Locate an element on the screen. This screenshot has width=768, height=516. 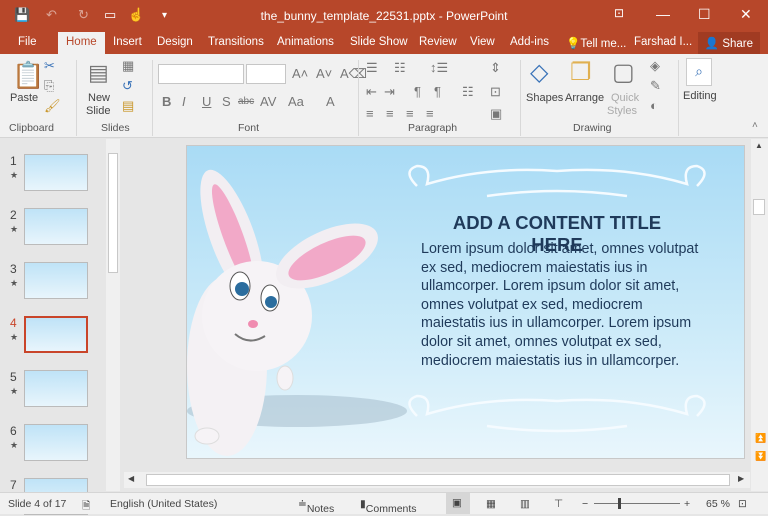
decrease-font-icon: A˅ is located at coordinates (324, 73).